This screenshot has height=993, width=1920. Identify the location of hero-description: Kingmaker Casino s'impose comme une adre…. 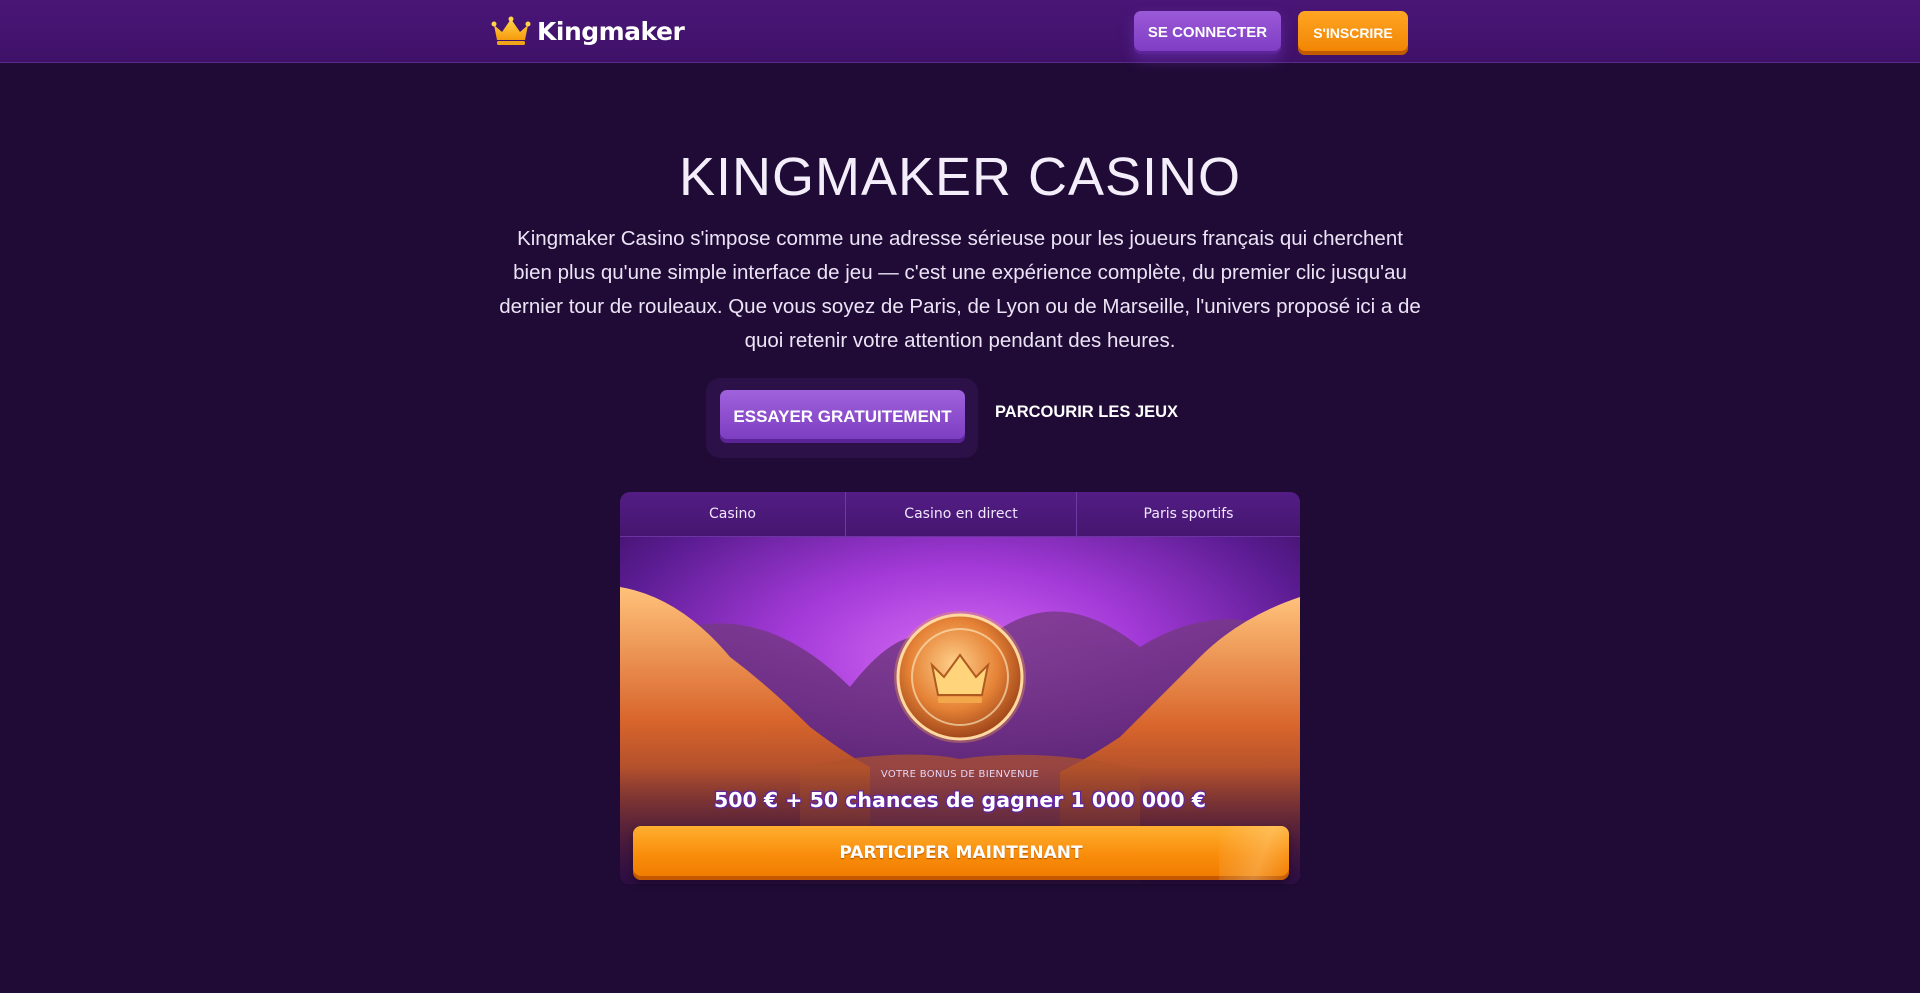
(960, 289).